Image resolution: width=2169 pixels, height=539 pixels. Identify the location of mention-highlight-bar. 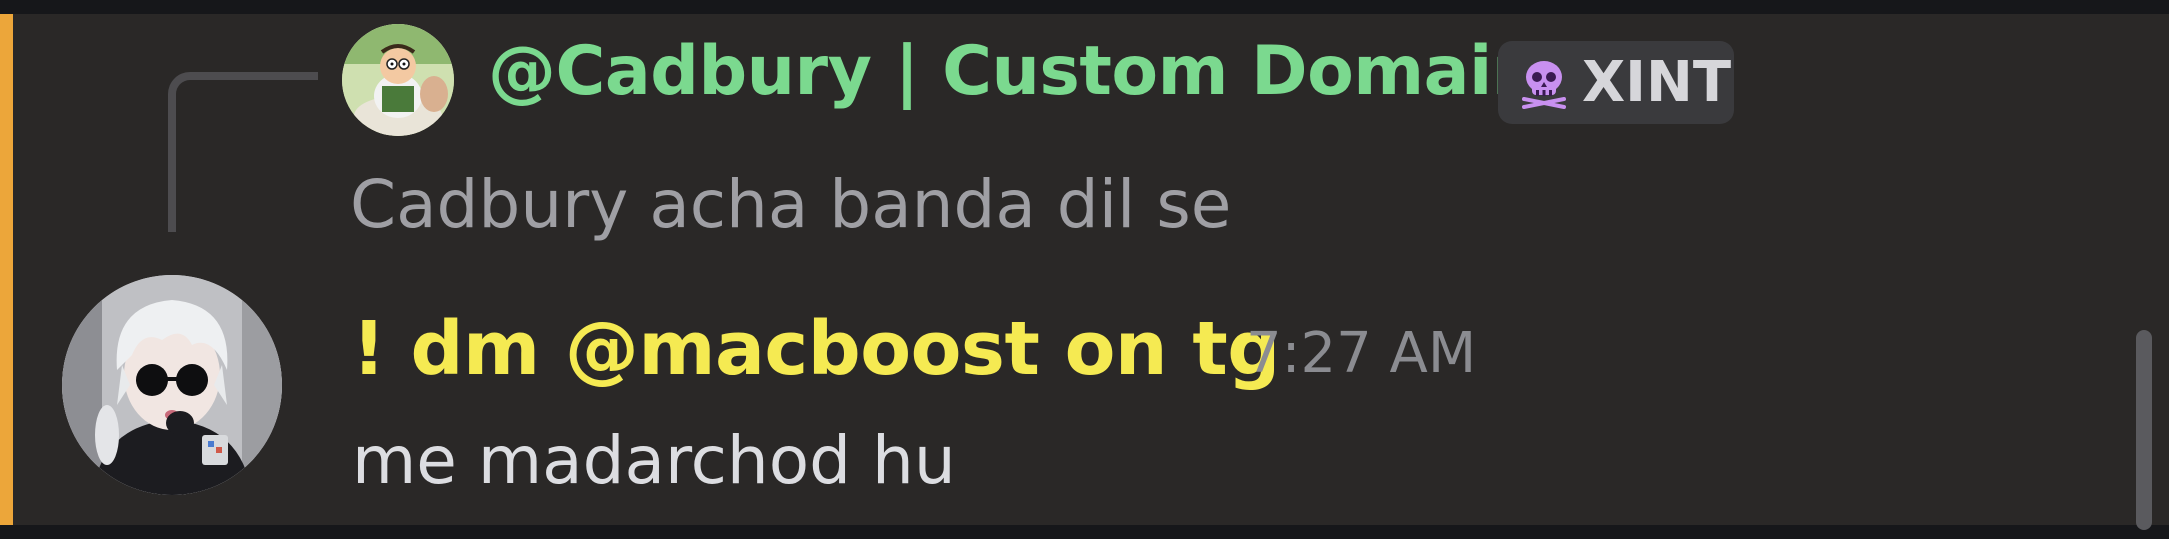
(6, 269).